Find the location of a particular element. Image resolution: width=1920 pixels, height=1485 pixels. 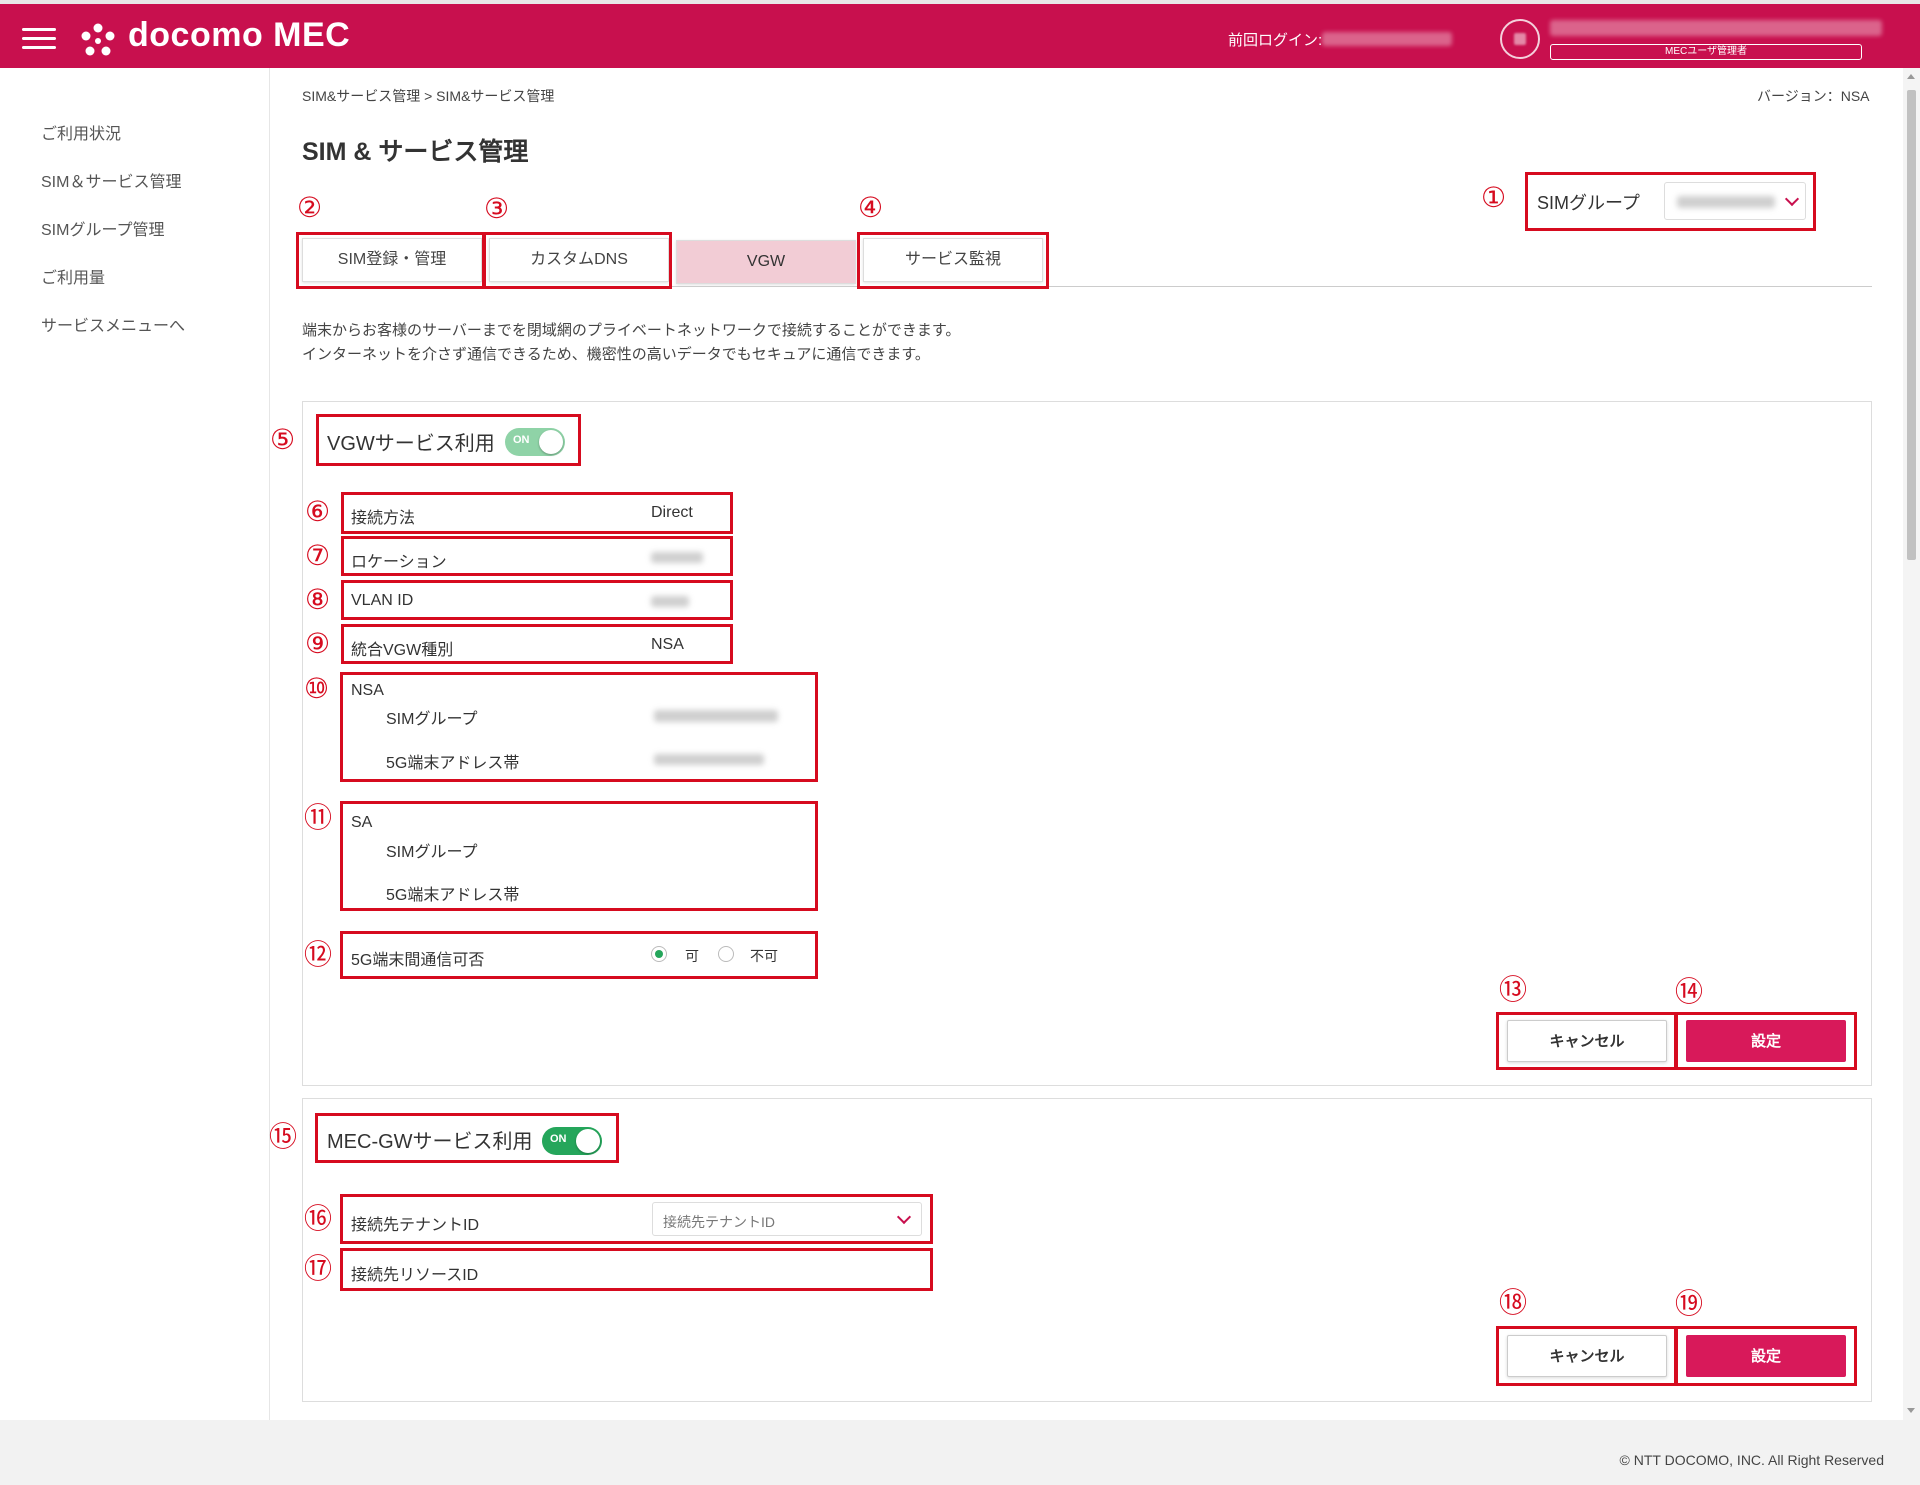

vlan-id-value is located at coordinates (670, 601).